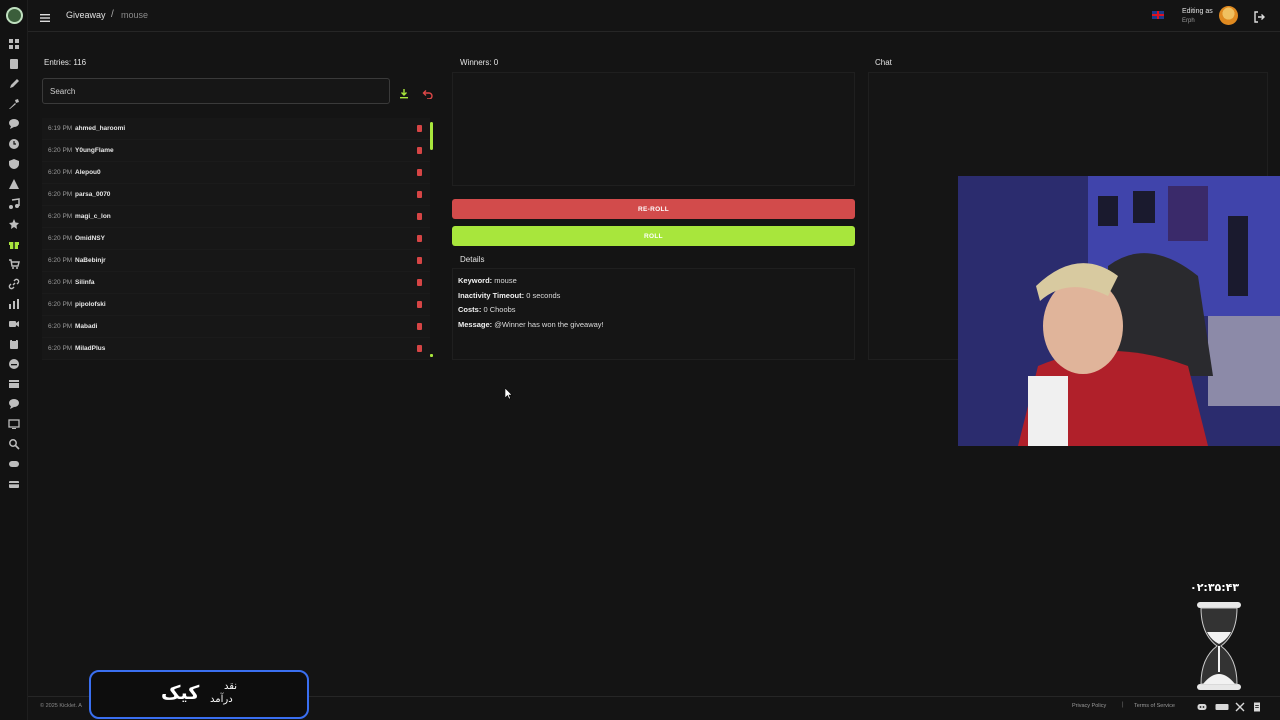  What do you see at coordinates (236, 283) in the screenshot?
I see `list-item: 6:20 PM Silinfa` at bounding box center [236, 283].